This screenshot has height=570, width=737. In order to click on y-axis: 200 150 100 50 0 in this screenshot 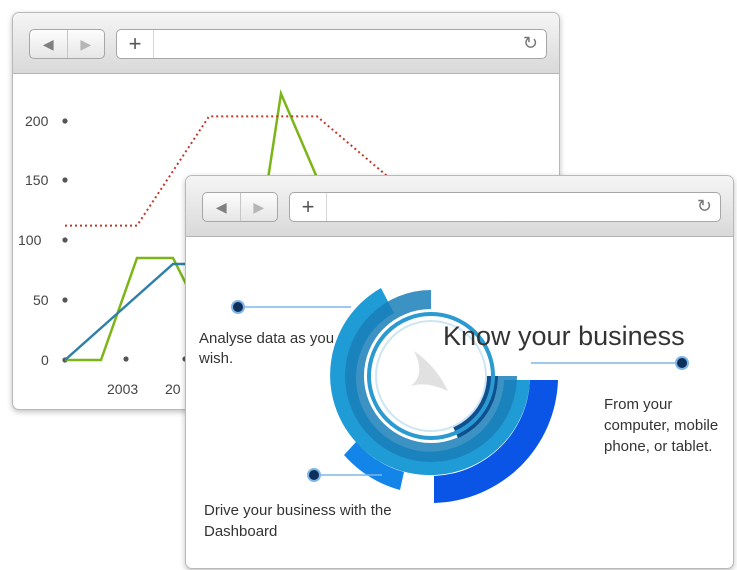, I will do `click(43, 240)`.